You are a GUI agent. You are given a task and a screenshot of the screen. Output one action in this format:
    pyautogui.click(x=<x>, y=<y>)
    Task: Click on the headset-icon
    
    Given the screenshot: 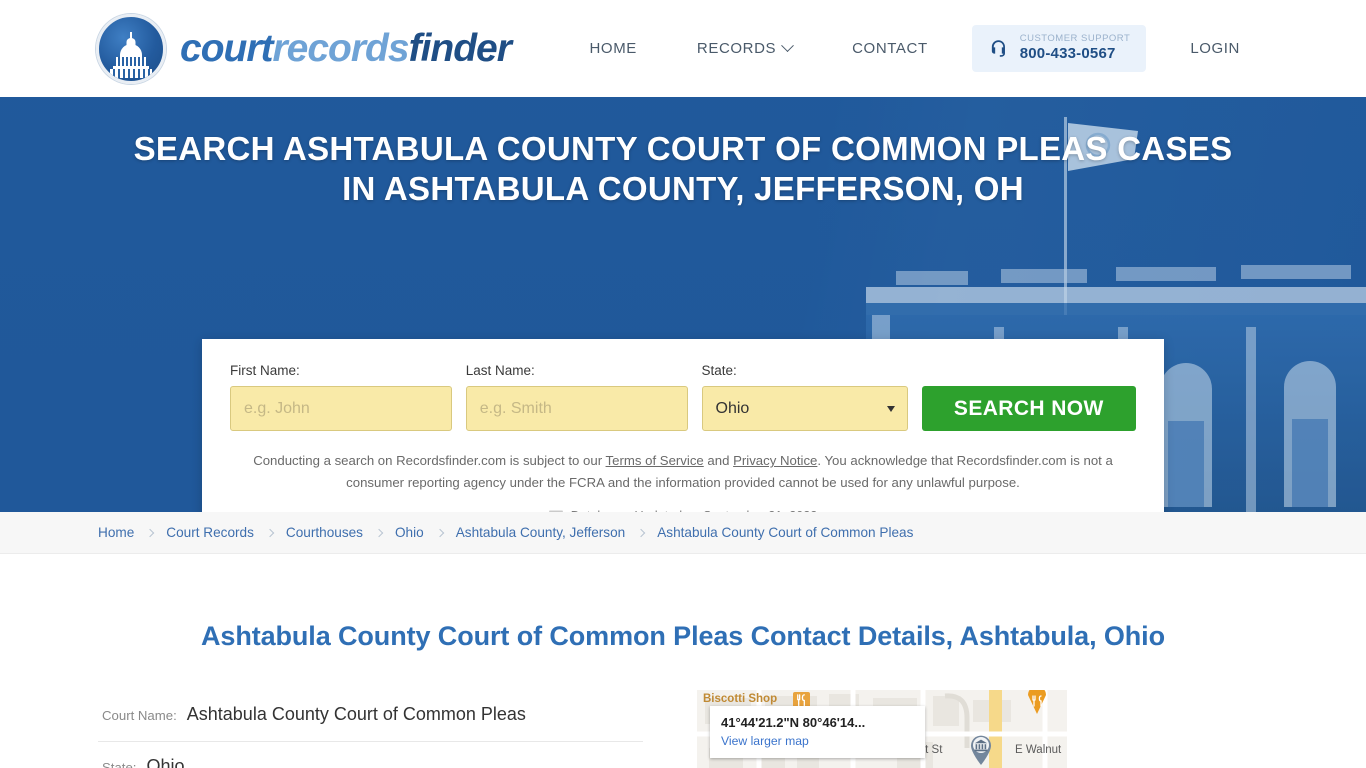 What is the action you would take?
    pyautogui.click(x=998, y=48)
    